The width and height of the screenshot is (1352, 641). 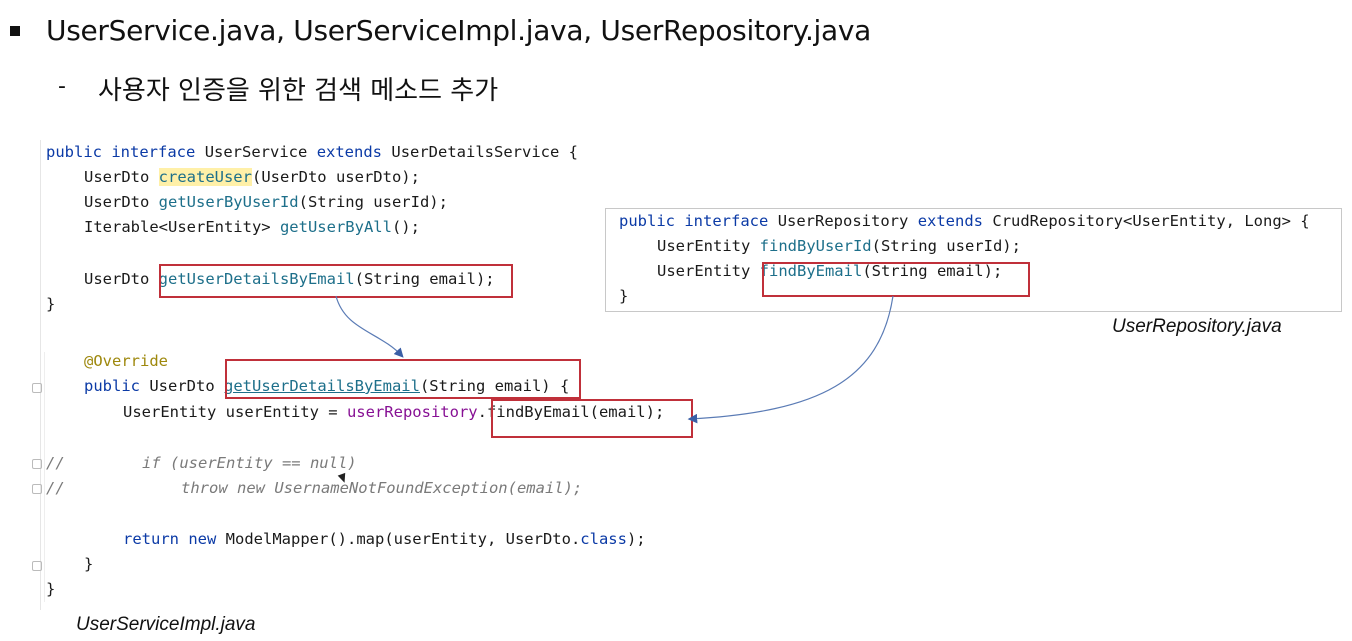 What do you see at coordinates (790, 359) in the screenshot?
I see `arrow-repository-to-impl` at bounding box center [790, 359].